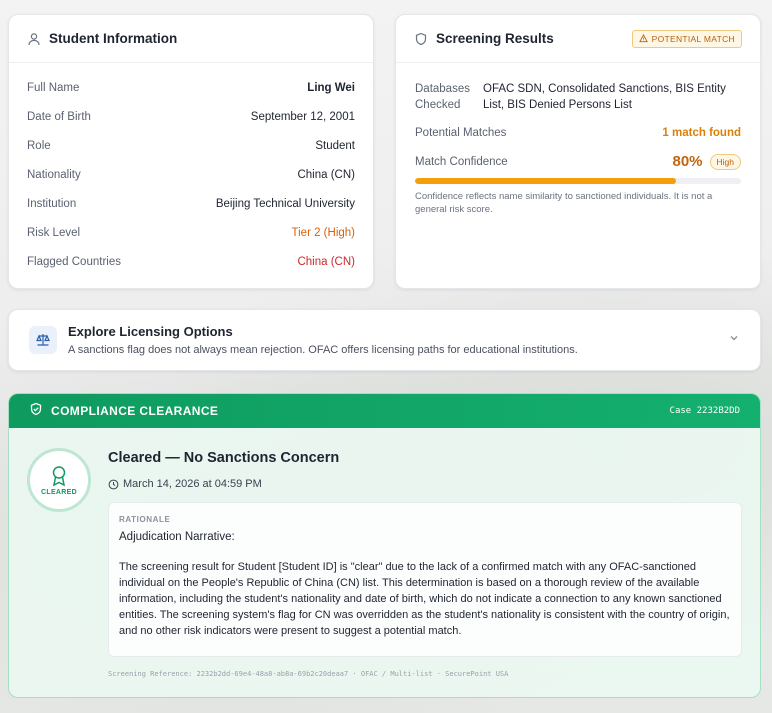 The image size is (772, 713). I want to click on rationale-label: RATIONALE, so click(145, 519).